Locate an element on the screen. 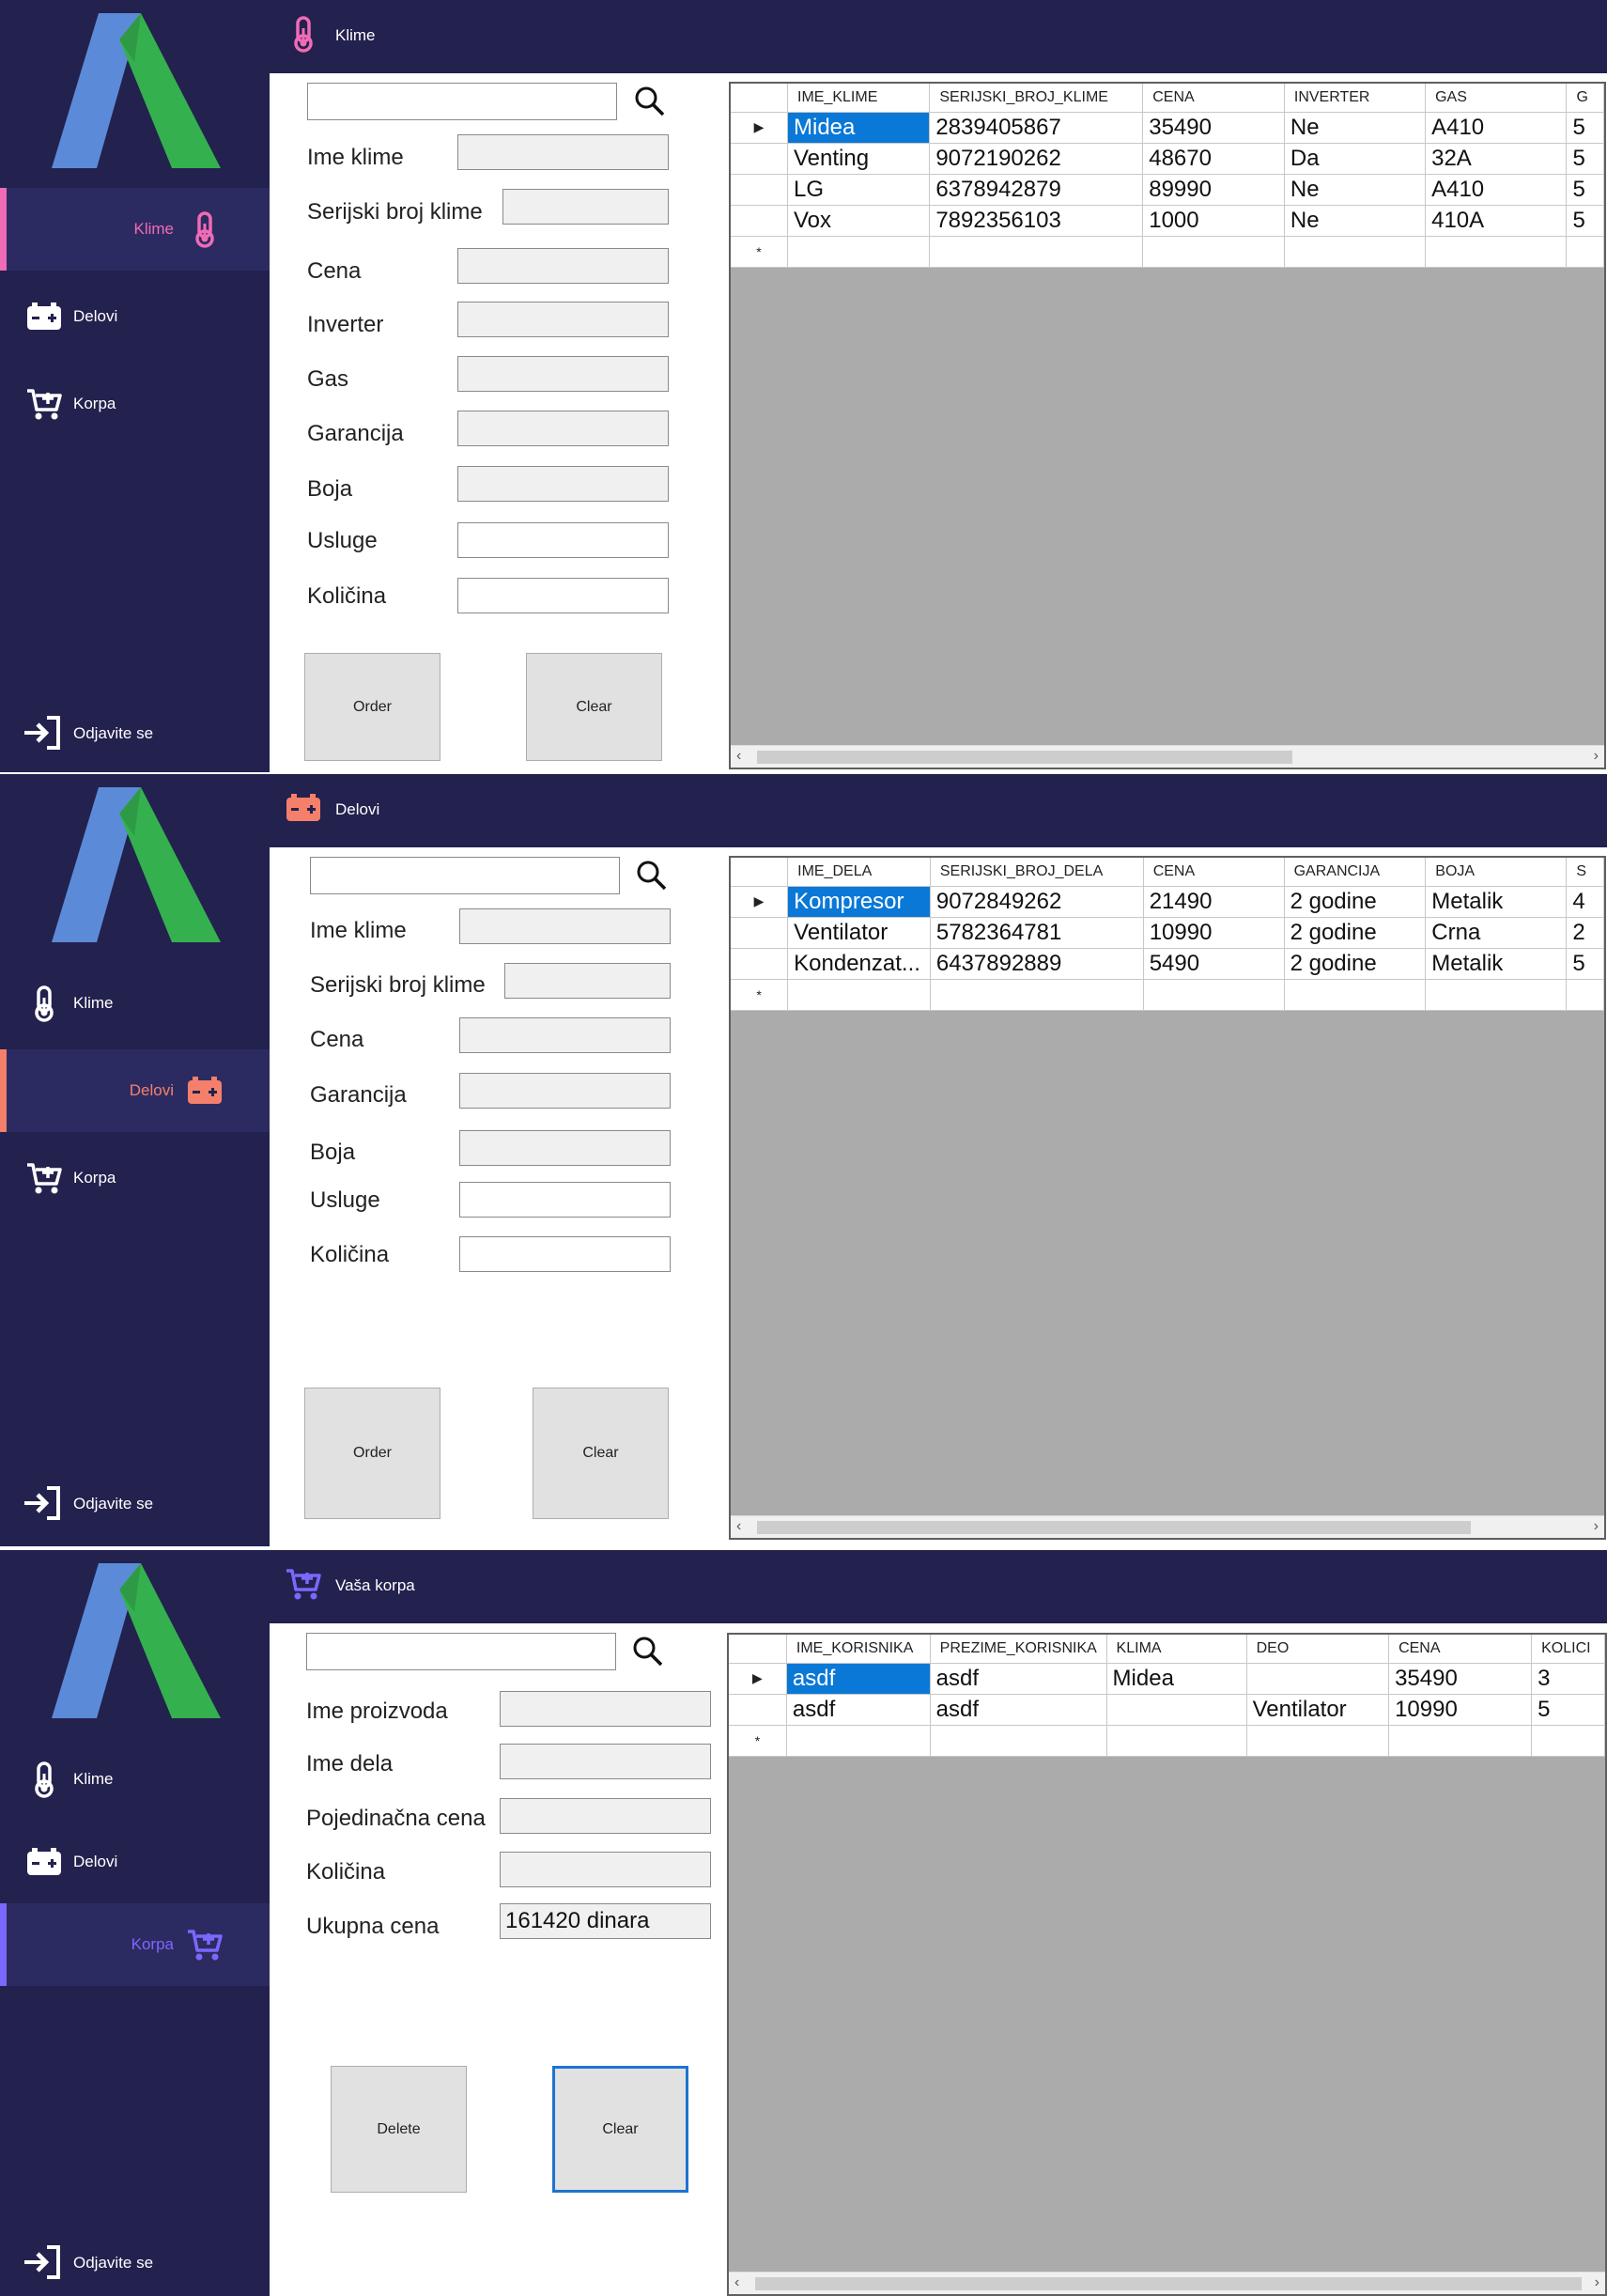 Image resolution: width=1607 pixels, height=2296 pixels. column-header: KLIMA is located at coordinates (1176, 1649).